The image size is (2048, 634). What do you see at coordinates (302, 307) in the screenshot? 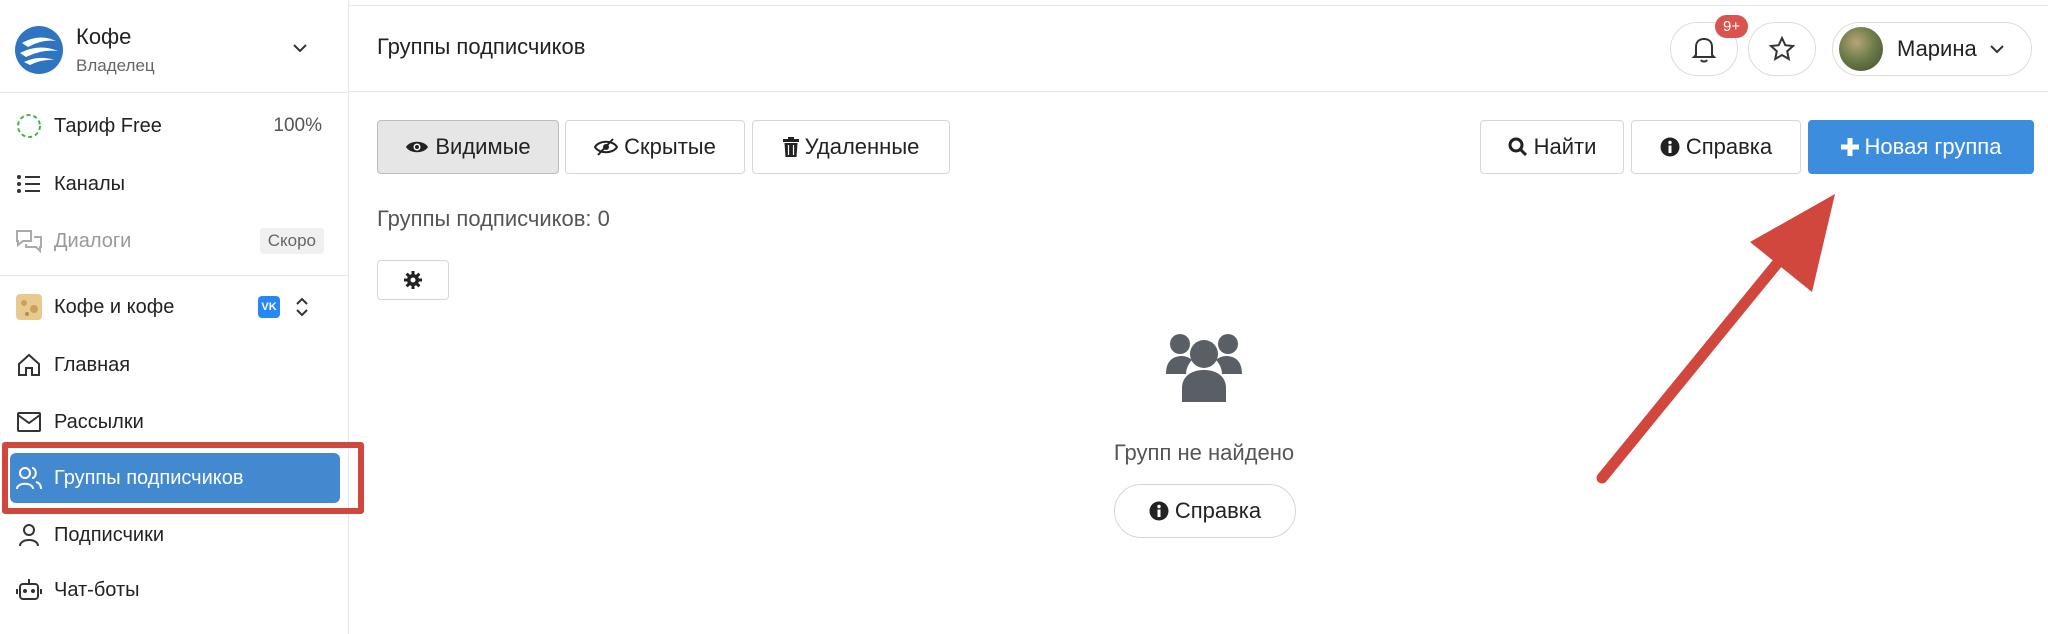
I see `updown-chevron-icon` at bounding box center [302, 307].